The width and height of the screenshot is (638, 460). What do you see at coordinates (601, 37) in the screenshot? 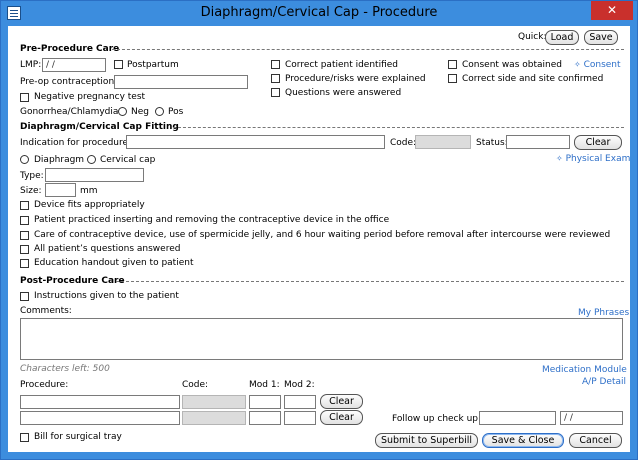
I see `quick-save-button: Save` at bounding box center [601, 37].